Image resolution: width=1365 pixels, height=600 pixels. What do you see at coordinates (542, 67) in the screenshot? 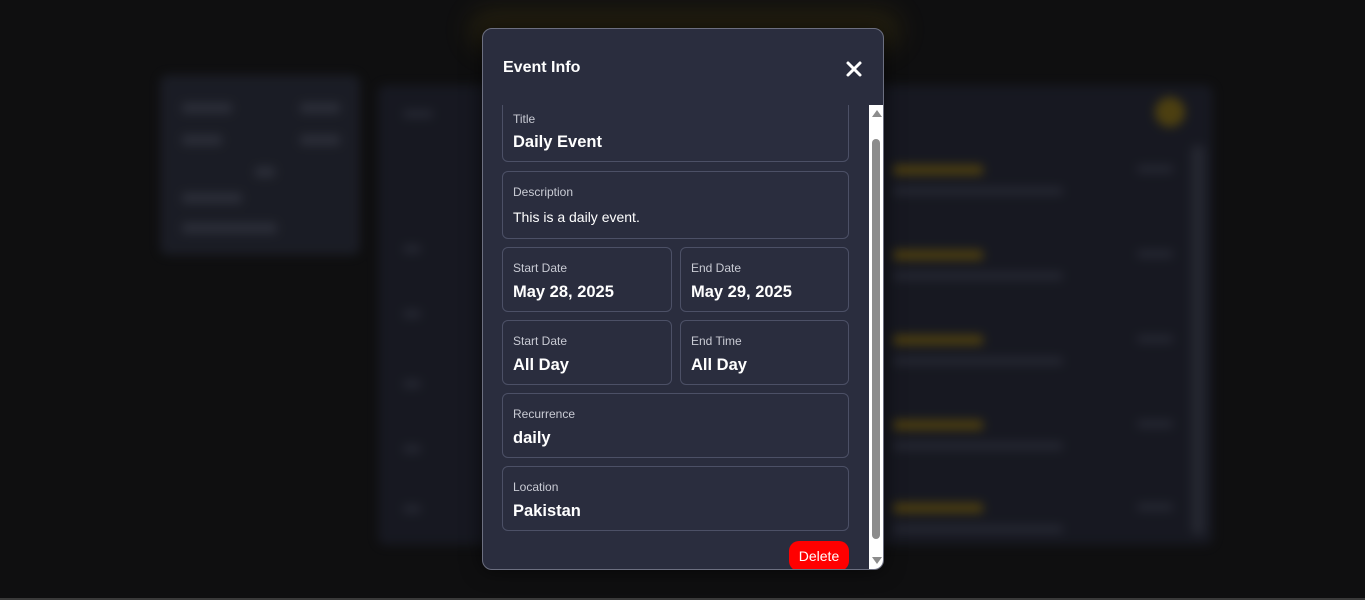
I see `modal-title: Event Info` at bounding box center [542, 67].